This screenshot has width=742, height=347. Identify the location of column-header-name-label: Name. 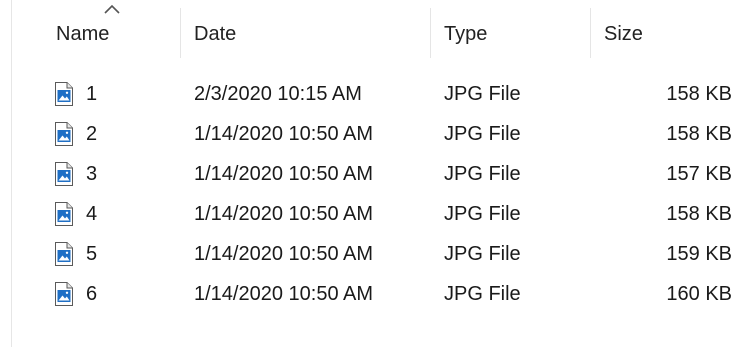
(83, 33).